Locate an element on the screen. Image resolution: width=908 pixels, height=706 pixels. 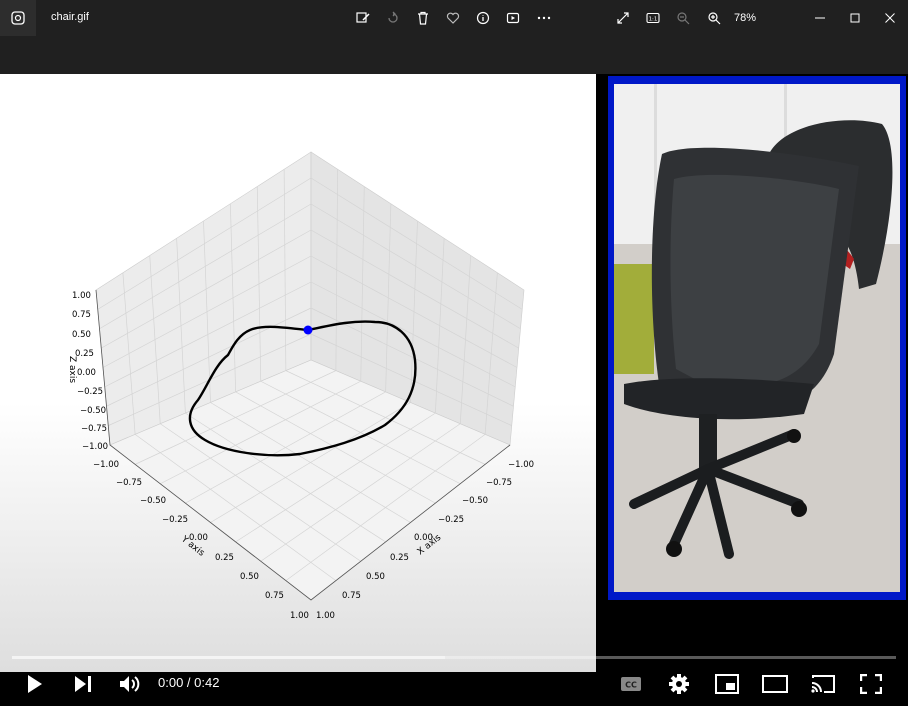
delete-icon is located at coordinates (423, 18).